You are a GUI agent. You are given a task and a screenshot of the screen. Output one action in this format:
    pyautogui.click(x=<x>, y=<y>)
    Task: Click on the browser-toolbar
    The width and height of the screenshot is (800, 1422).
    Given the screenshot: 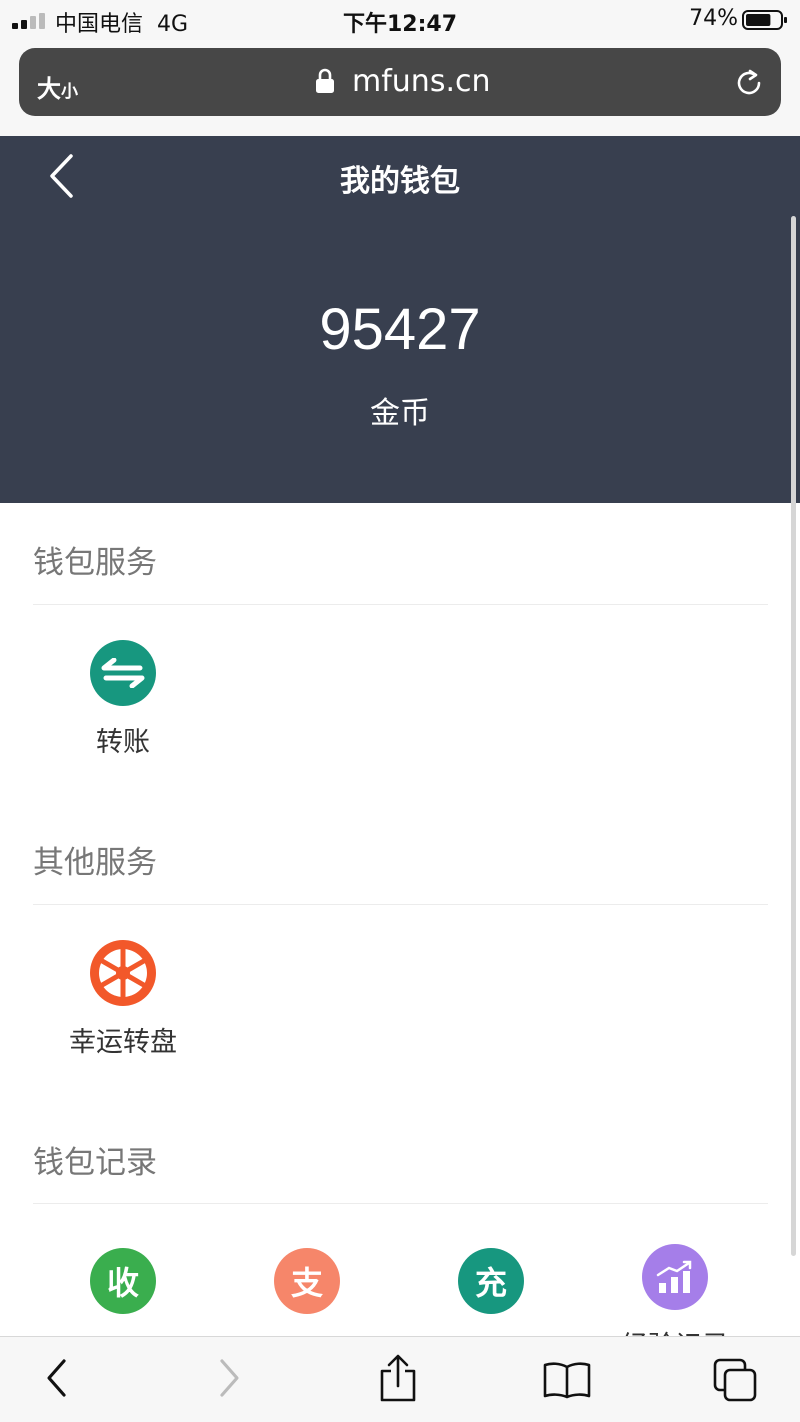 What is the action you would take?
    pyautogui.click(x=400, y=1379)
    